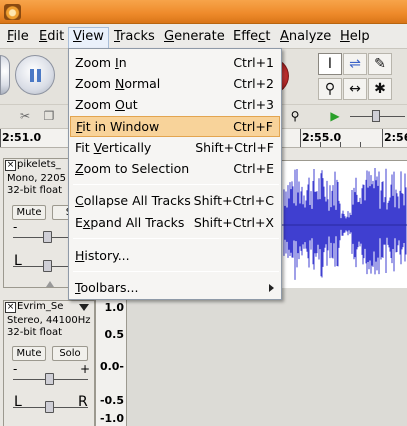  Describe the element at coordinates (380, 64) in the screenshot. I see `pencil-icon: ✎` at that location.